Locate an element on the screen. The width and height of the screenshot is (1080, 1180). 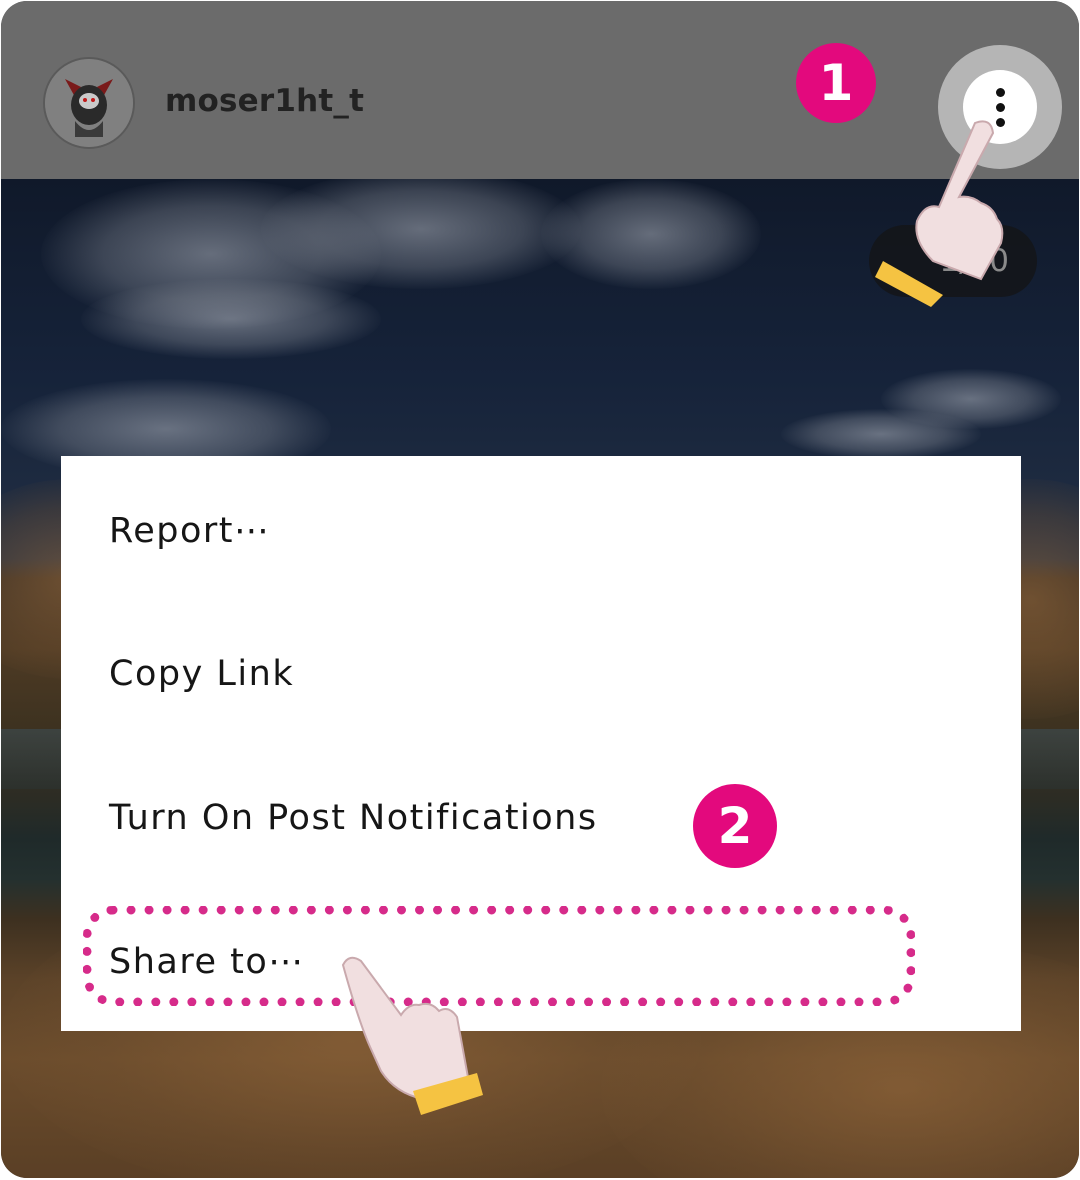
user-avatar is located at coordinates (89, 103).